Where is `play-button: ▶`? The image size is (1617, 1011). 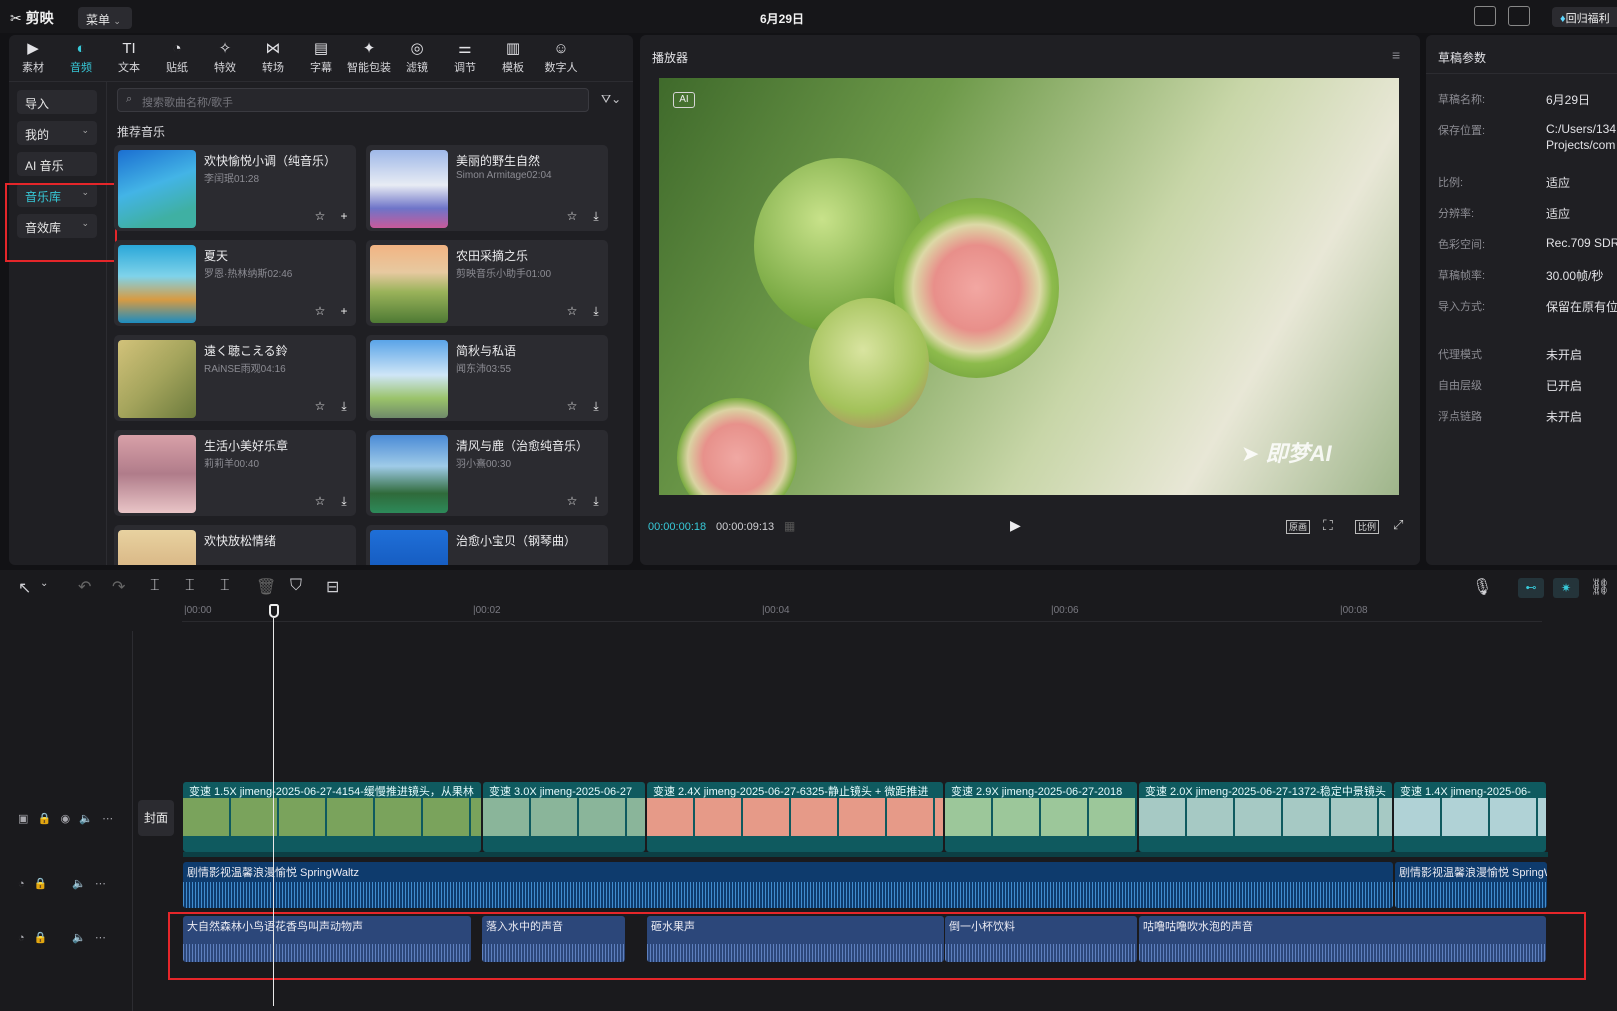
play-button: ▶ is located at coordinates (1015, 525).